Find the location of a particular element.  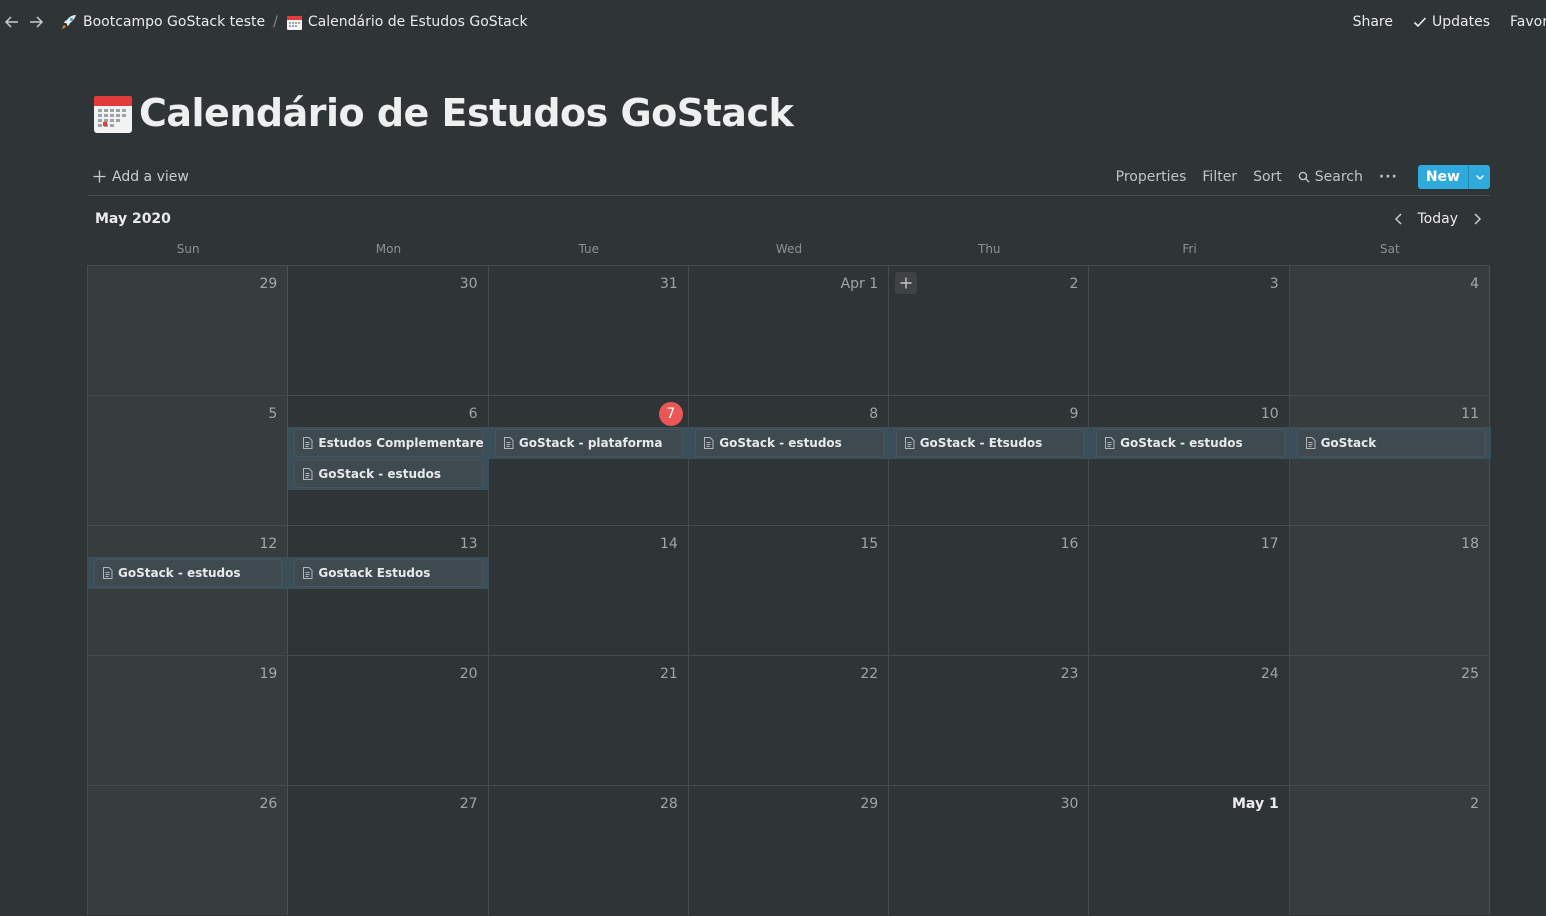

breadcrumb-item-page: Calendário de Estudos GoStack is located at coordinates (407, 22).